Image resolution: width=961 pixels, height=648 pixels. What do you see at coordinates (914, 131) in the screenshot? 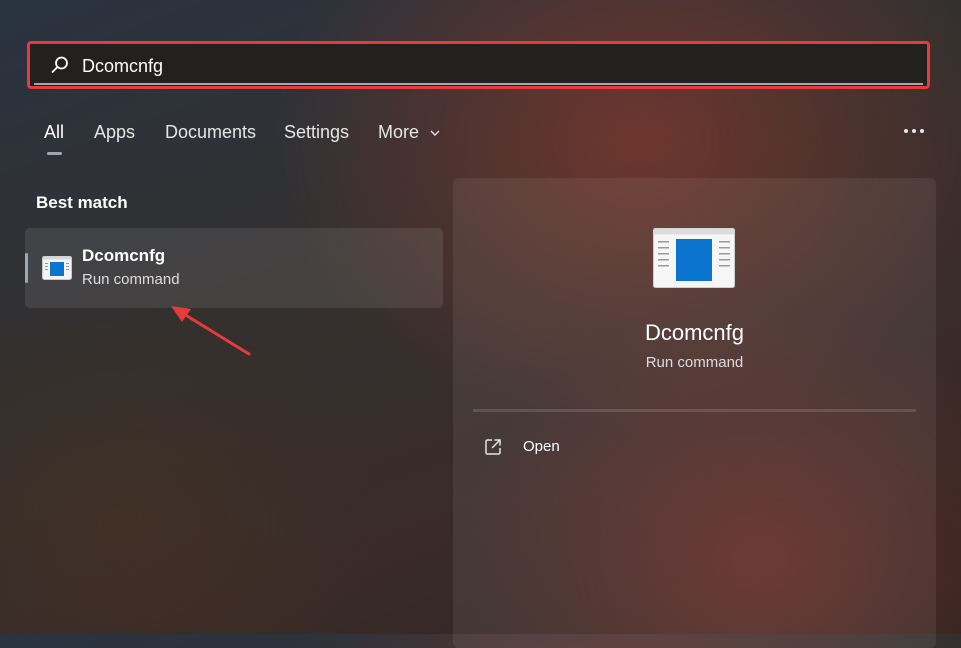
I see `more-options-icon` at bounding box center [914, 131].